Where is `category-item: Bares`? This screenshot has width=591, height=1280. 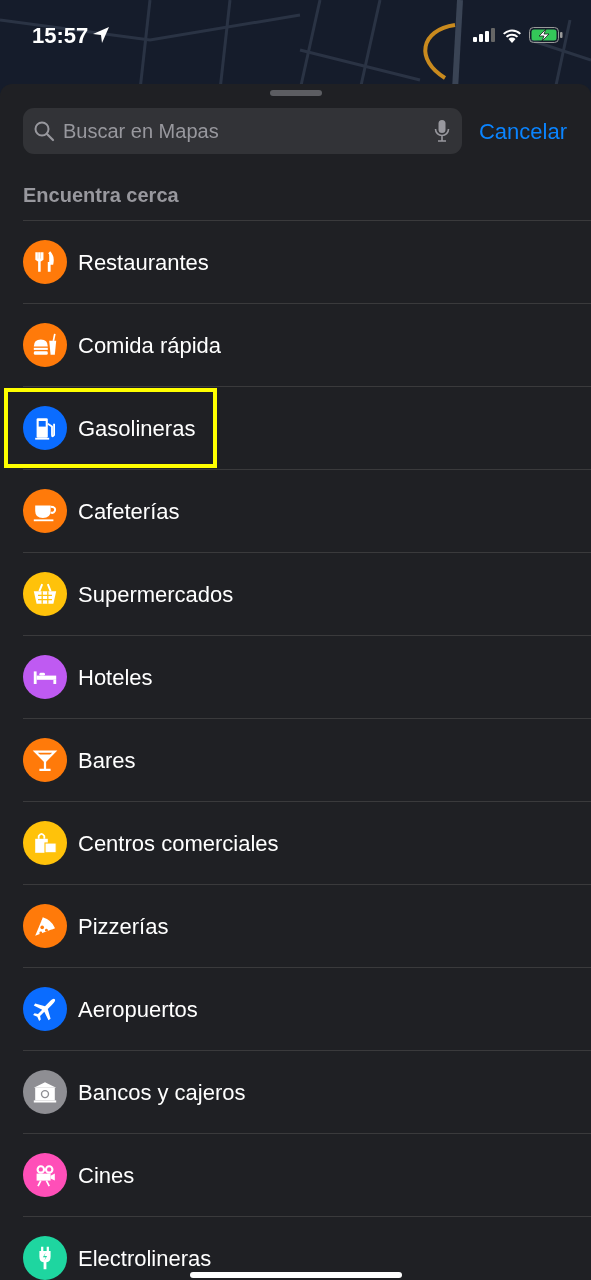 category-item: Bares is located at coordinates (107, 760).